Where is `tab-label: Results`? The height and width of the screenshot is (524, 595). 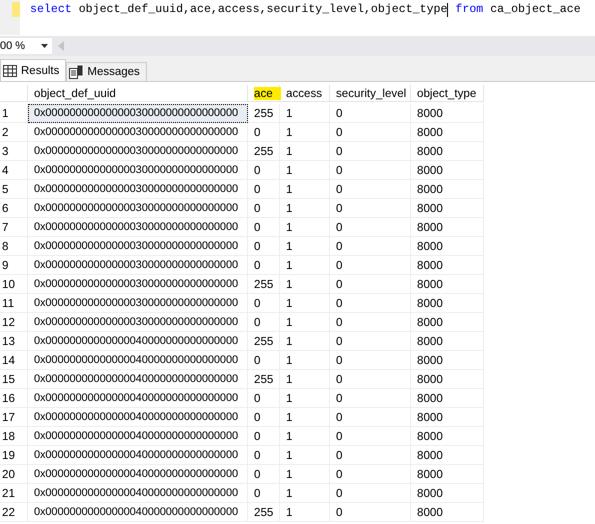
tab-label: Results is located at coordinates (40, 70).